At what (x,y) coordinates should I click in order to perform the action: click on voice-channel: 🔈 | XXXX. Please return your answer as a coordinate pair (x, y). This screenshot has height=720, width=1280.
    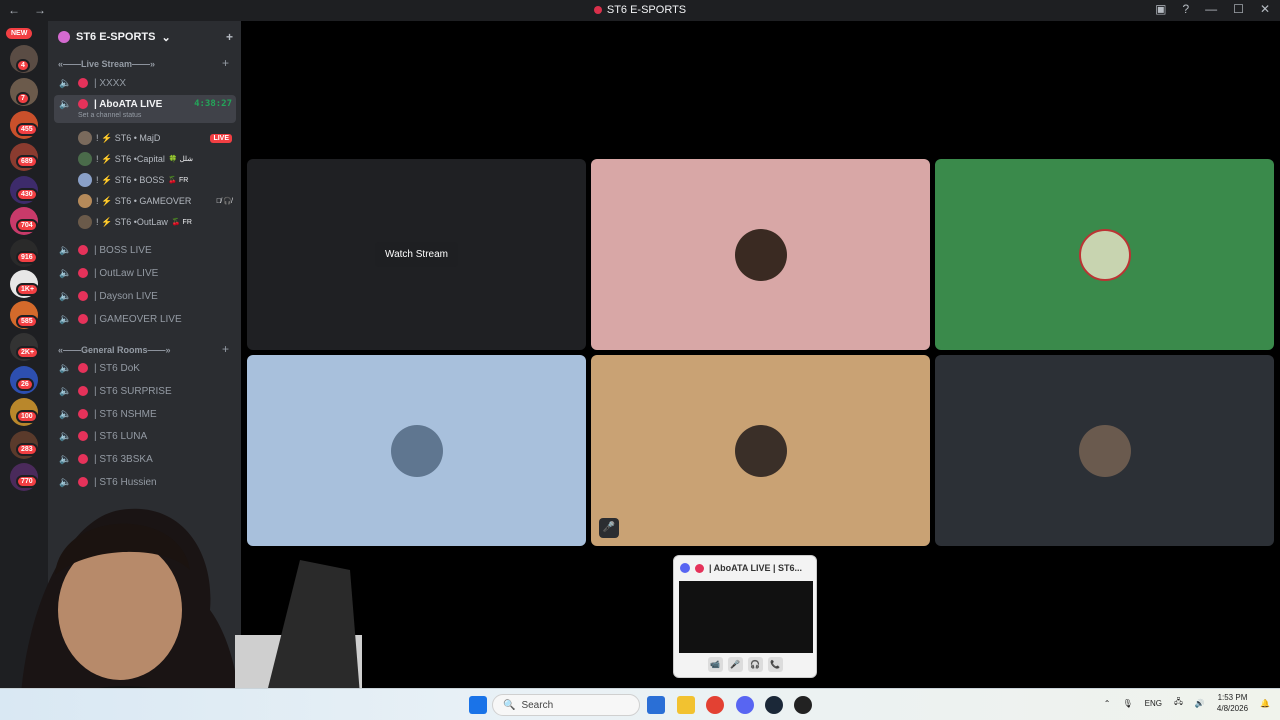
    Looking at the image, I should click on (145, 83).